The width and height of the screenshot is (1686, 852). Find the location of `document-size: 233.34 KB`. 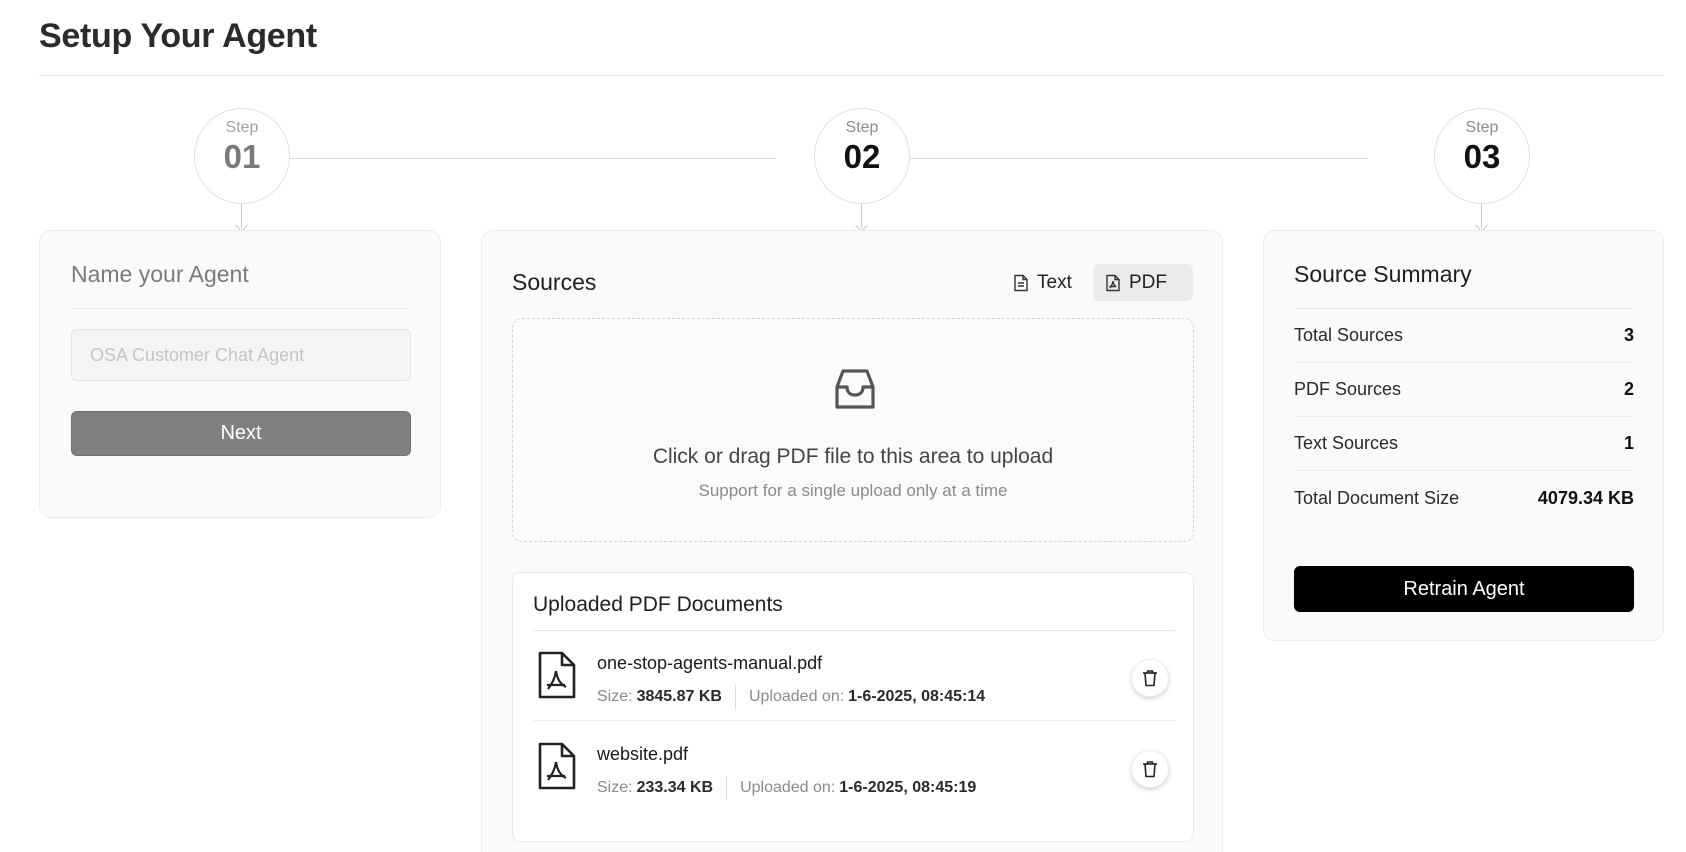

document-size: 233.34 KB is located at coordinates (675, 787).